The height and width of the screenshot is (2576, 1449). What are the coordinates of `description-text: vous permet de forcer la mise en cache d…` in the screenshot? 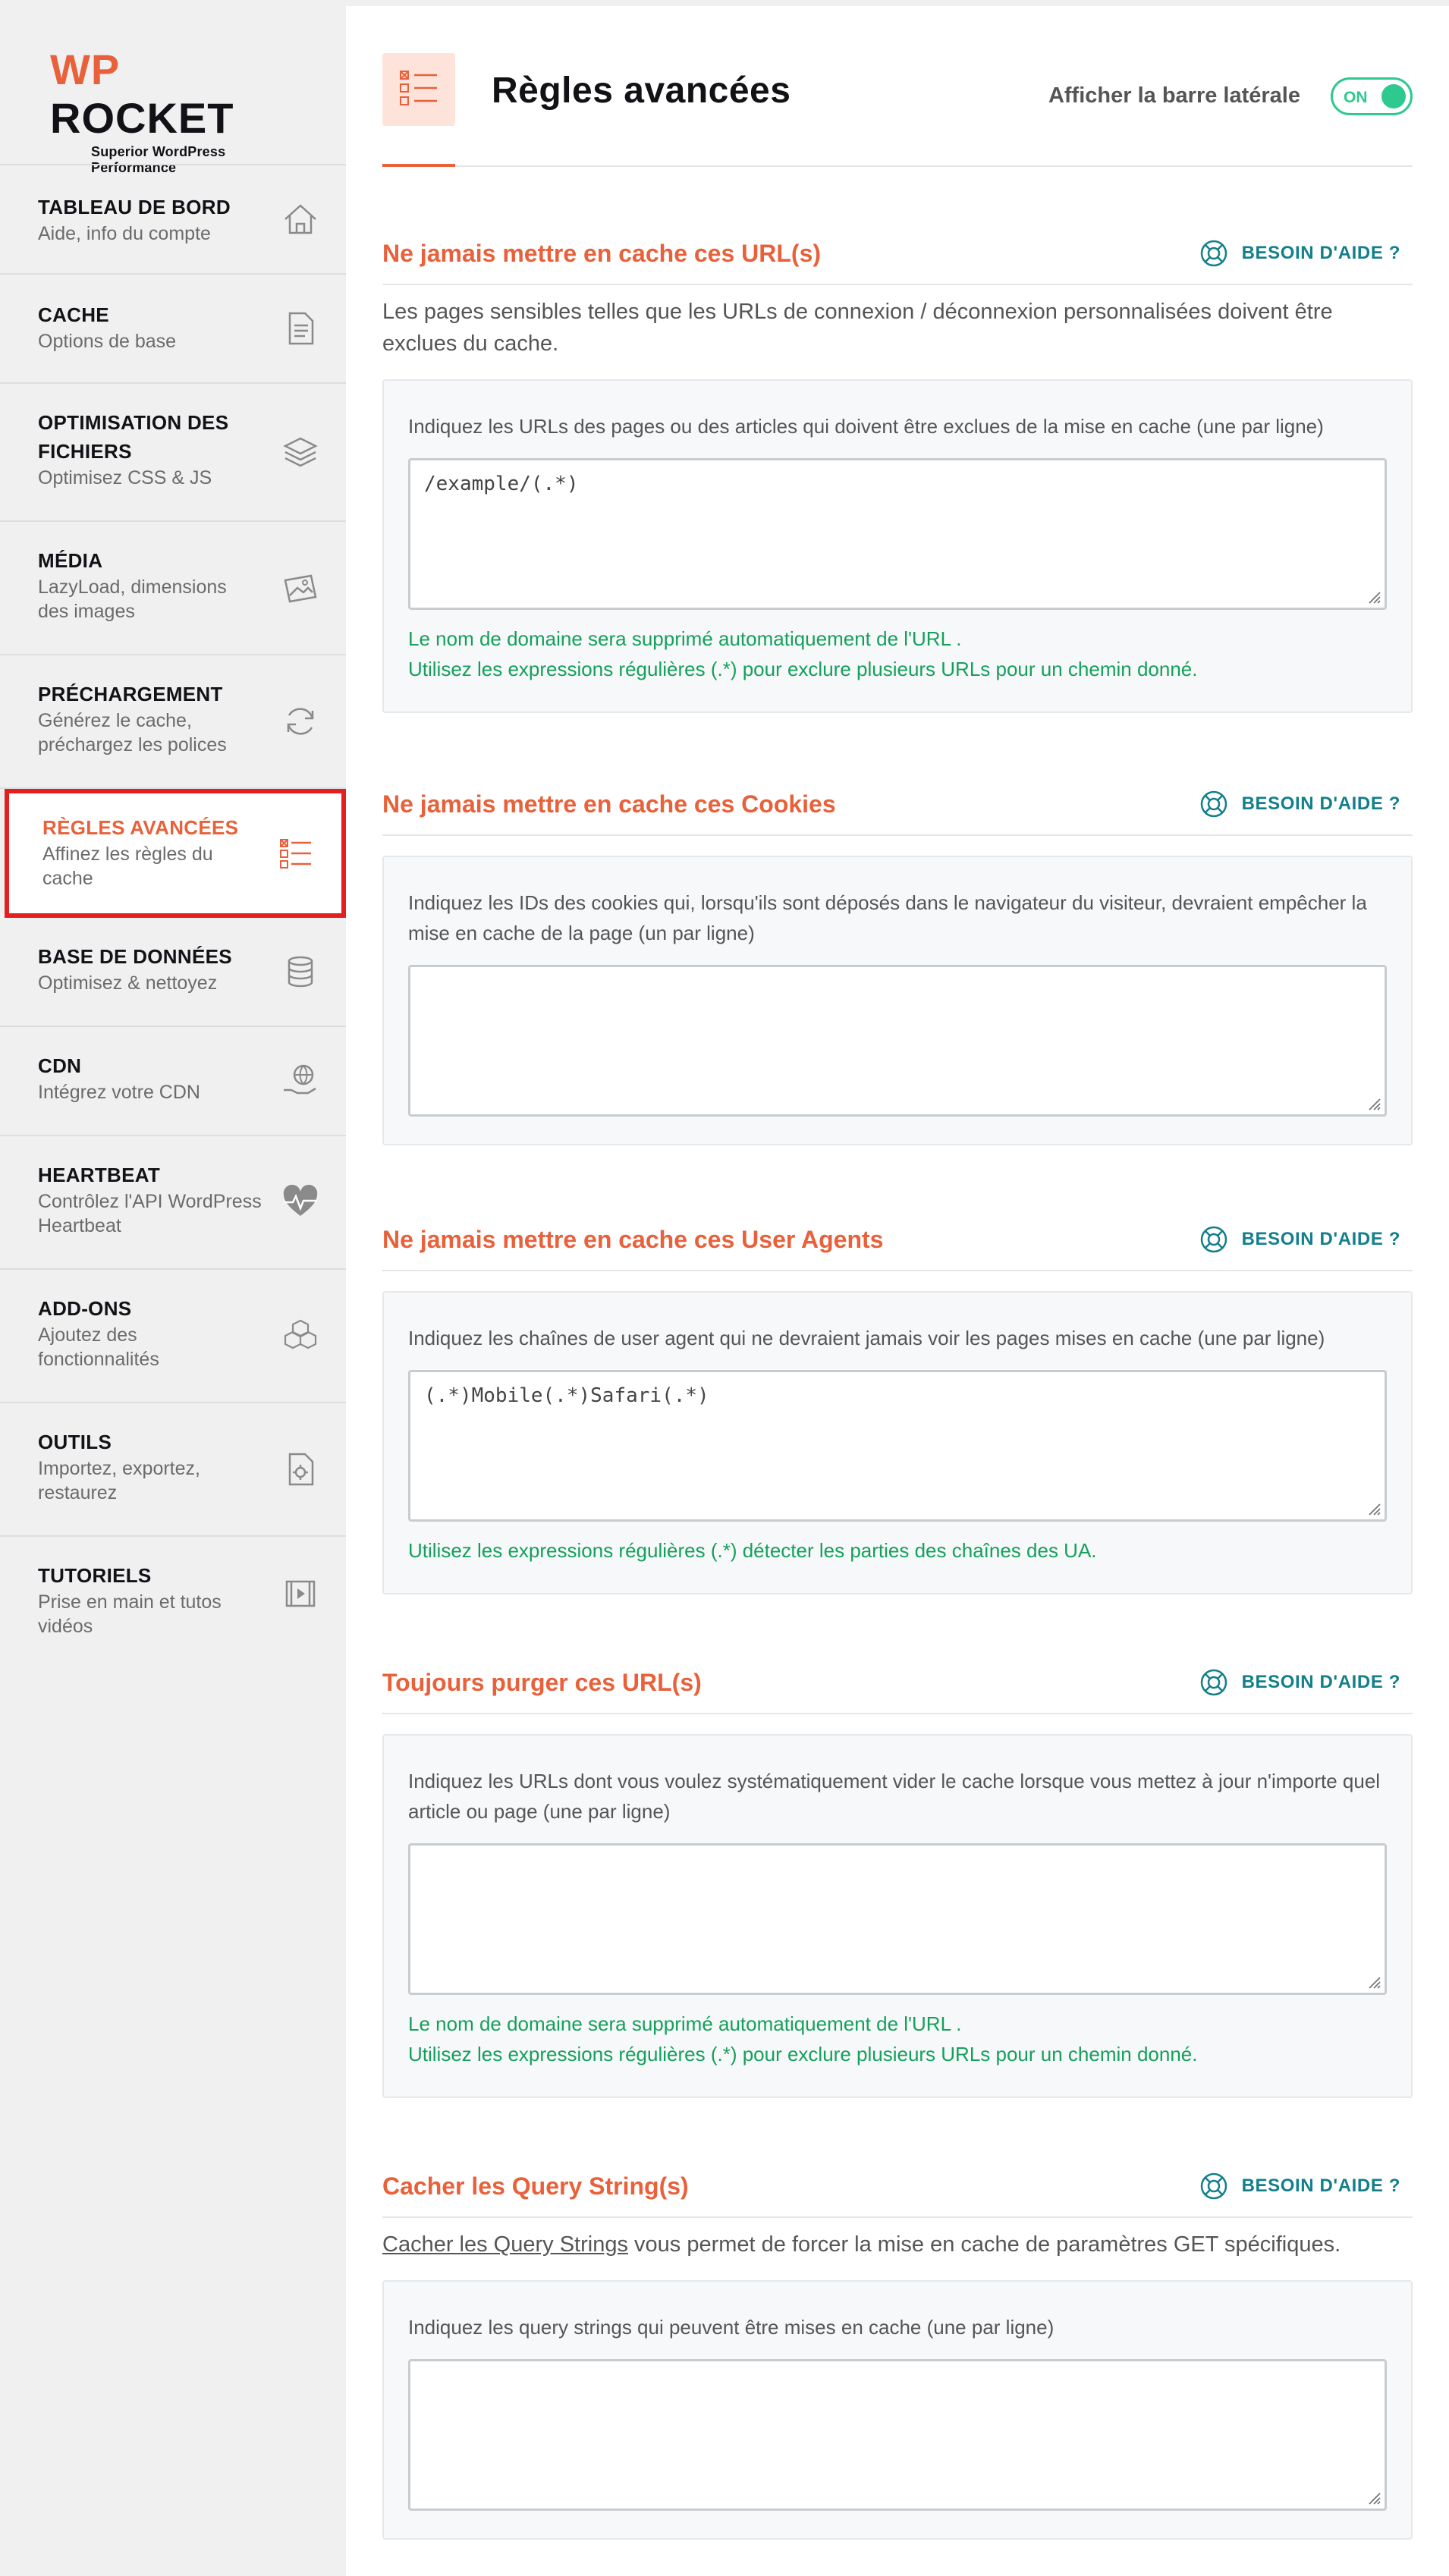 It's located at (984, 2244).